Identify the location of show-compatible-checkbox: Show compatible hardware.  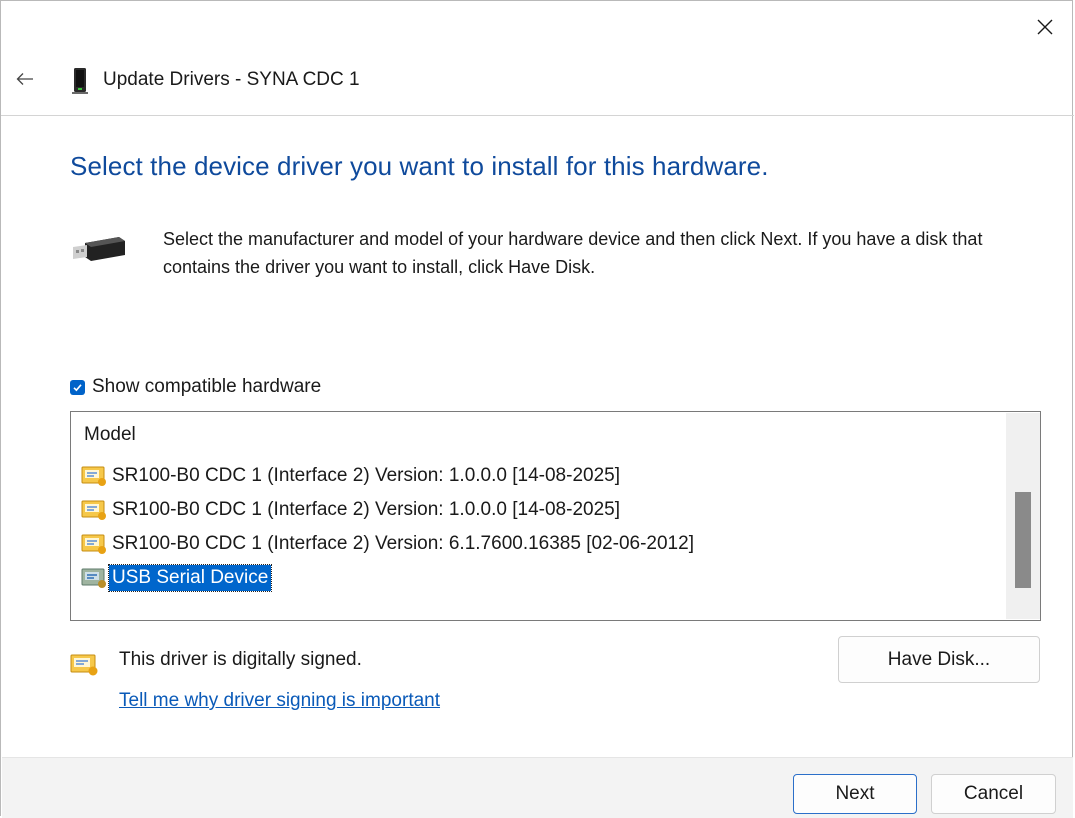
(195, 387).